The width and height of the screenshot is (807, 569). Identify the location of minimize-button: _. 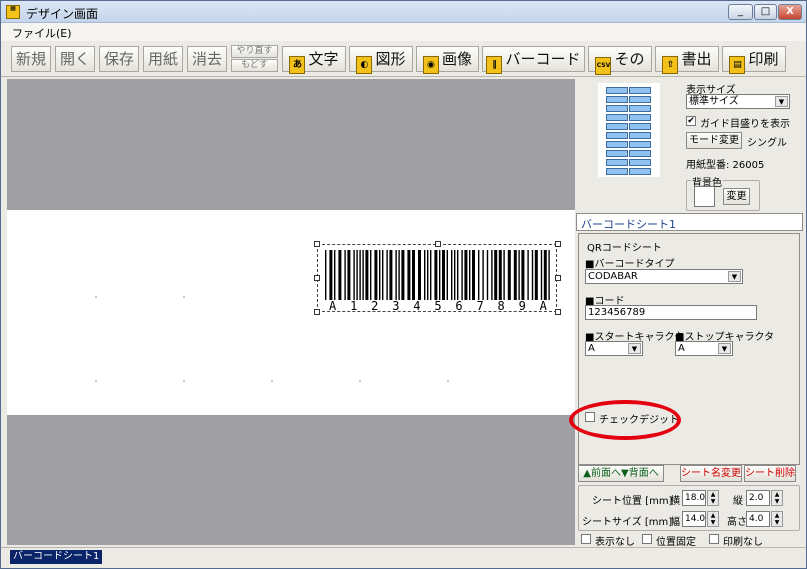
(740, 12).